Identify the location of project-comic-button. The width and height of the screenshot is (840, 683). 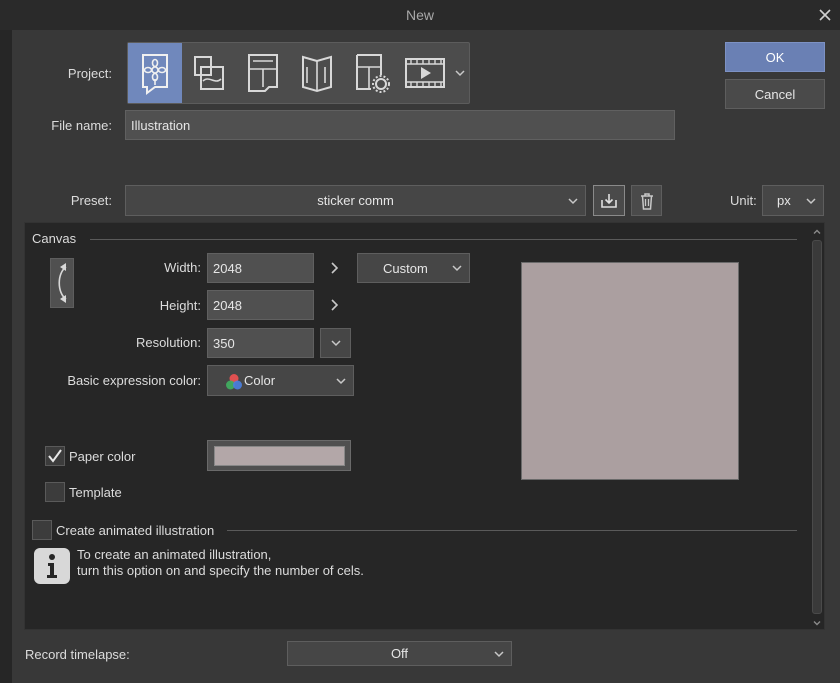
(263, 73).